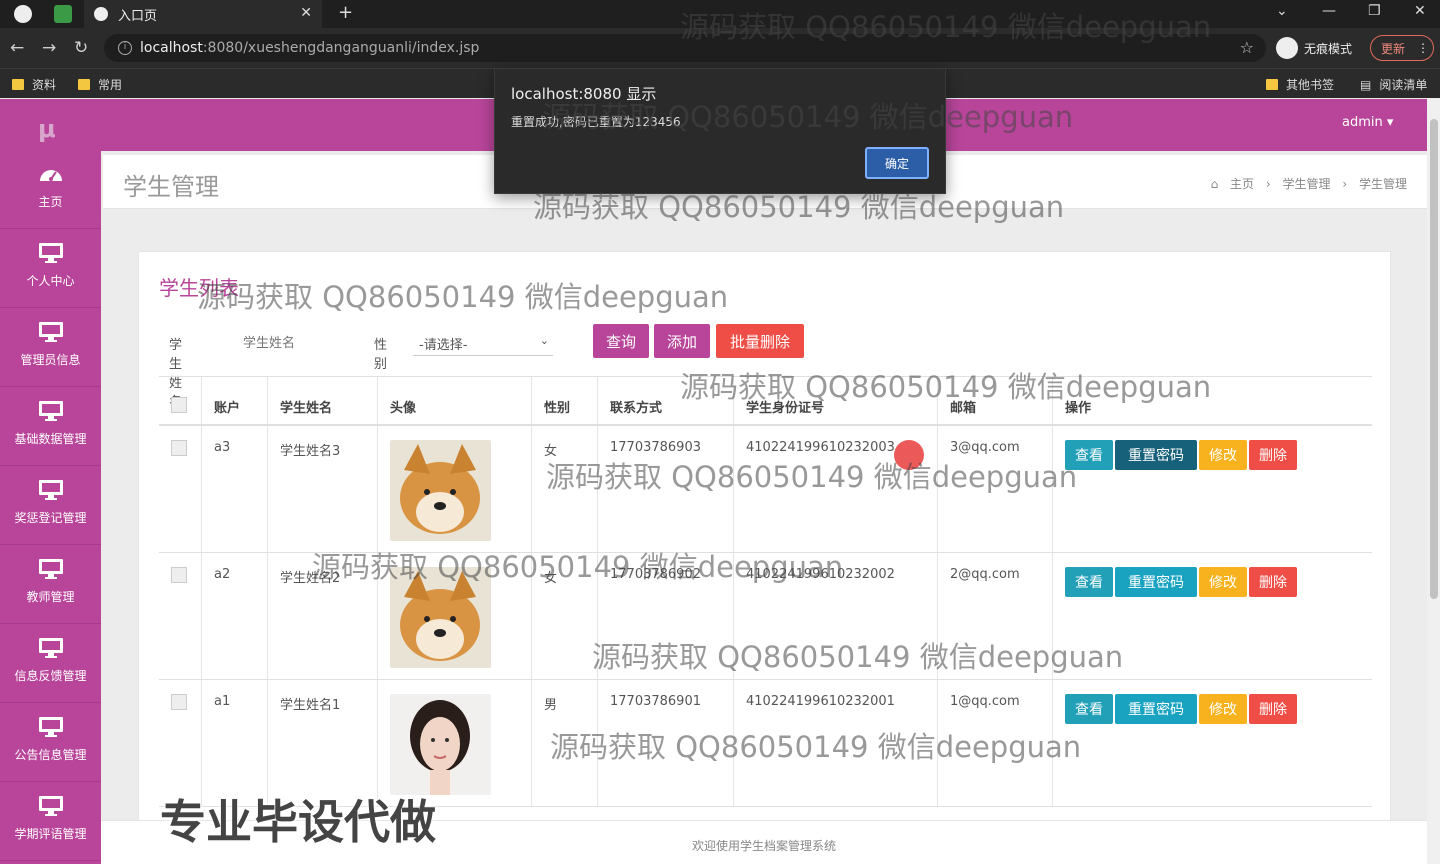 The height and width of the screenshot is (864, 1440). I want to click on table-header-row: 账户 学生姓名 头像 性别 联系方式 学生身份证号 邮箱 操作, so click(765, 401).